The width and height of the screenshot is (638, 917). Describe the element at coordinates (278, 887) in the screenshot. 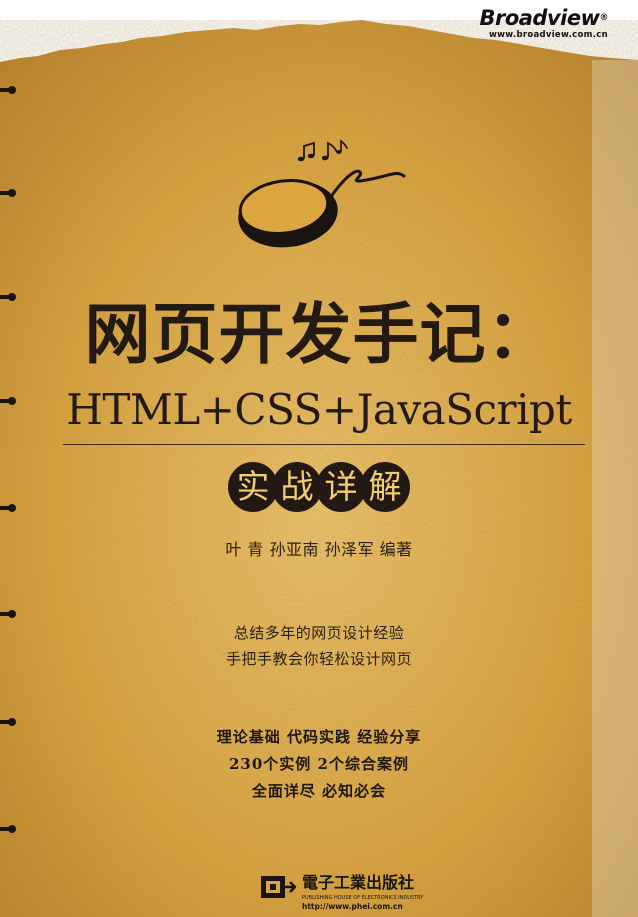

I see `publisher-logo-icon` at that location.